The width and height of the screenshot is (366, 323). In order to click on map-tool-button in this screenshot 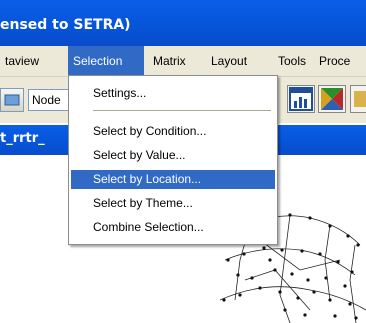, I will do `click(358, 99)`.